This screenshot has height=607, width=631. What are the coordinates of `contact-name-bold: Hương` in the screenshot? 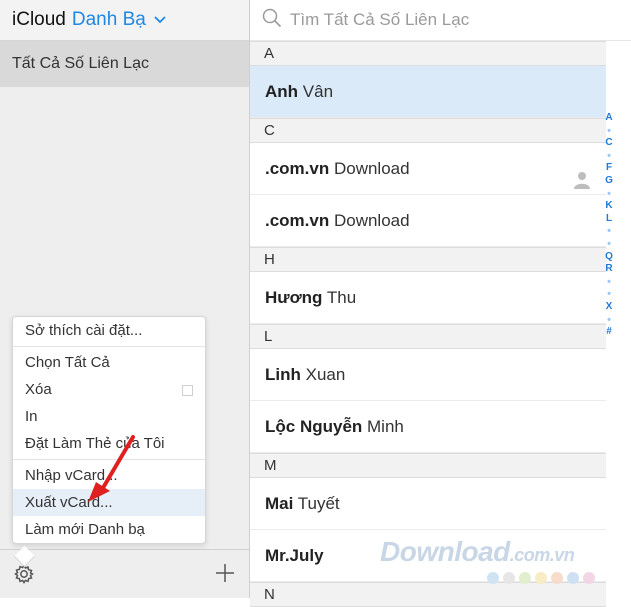 It's located at (294, 297).